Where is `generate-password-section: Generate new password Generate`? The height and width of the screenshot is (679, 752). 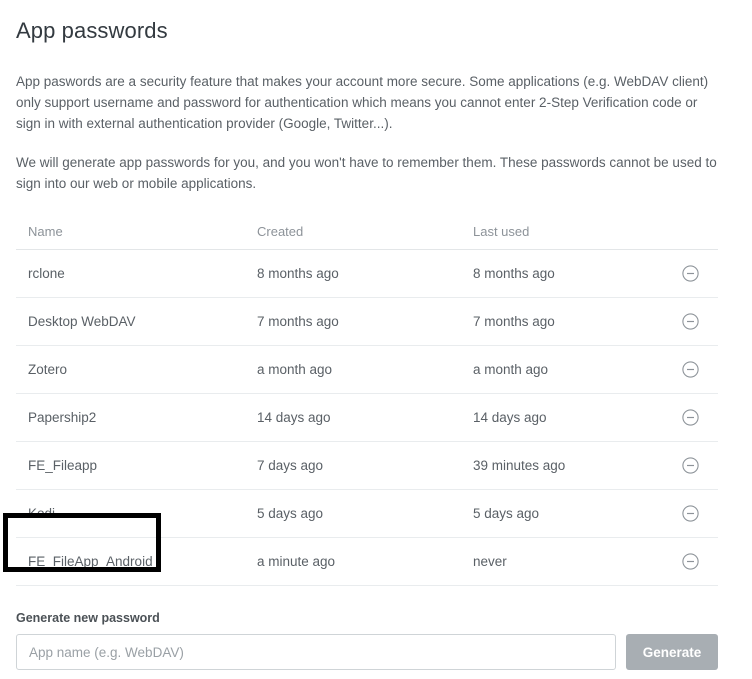 generate-password-section: Generate new password Generate is located at coordinates (367, 640).